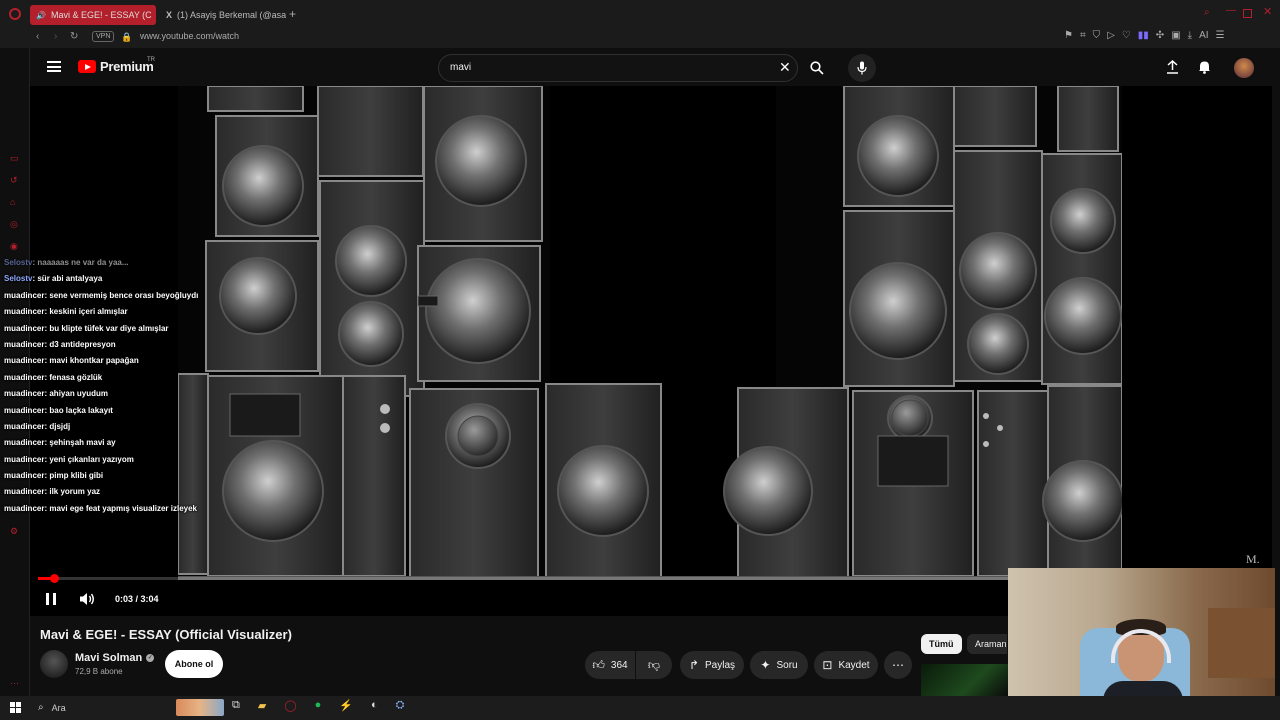  Describe the element at coordinates (862, 68) in the screenshot. I see `voice-search-icon` at that location.